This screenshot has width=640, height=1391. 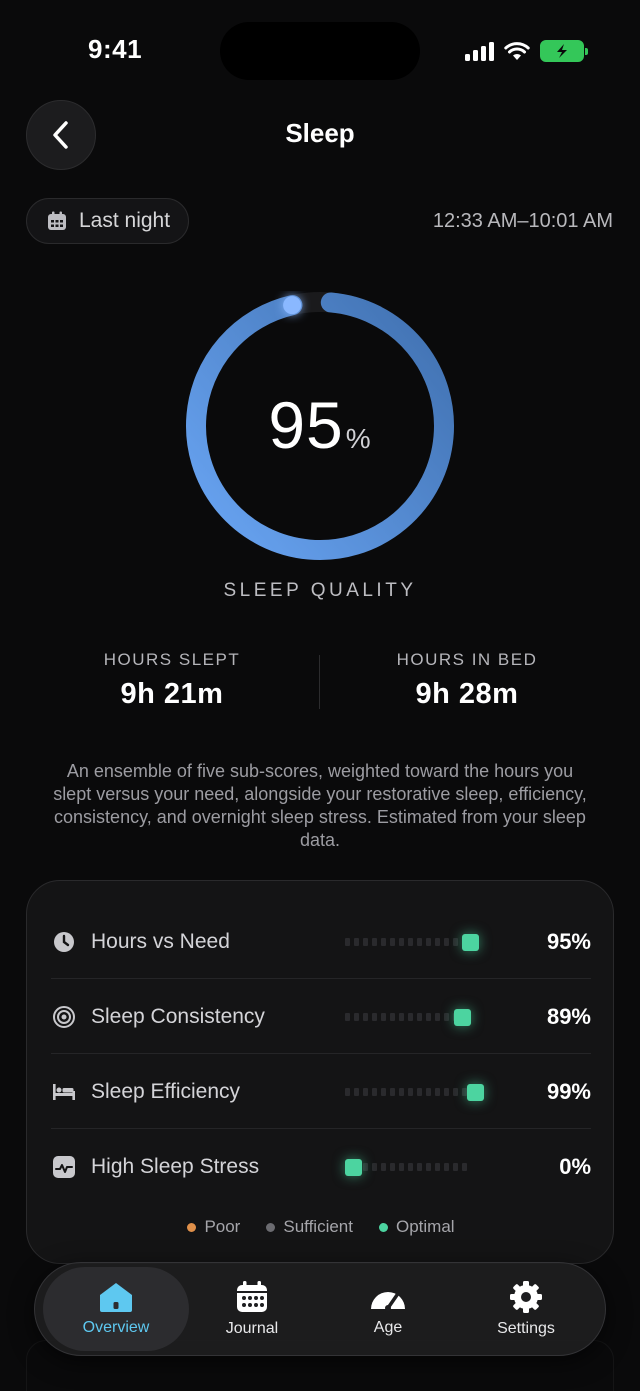 What do you see at coordinates (125, 220) in the screenshot?
I see `date-chip-label: Last night` at bounding box center [125, 220].